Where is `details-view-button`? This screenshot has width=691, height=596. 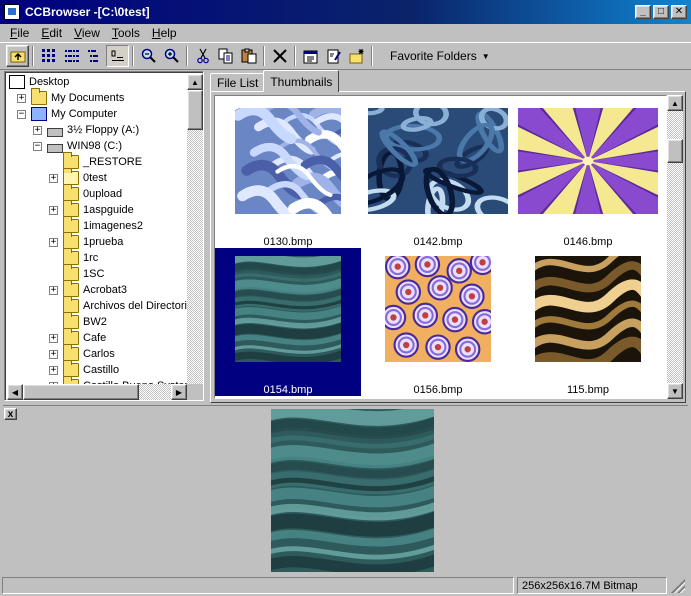
details-view-button is located at coordinates (117, 56).